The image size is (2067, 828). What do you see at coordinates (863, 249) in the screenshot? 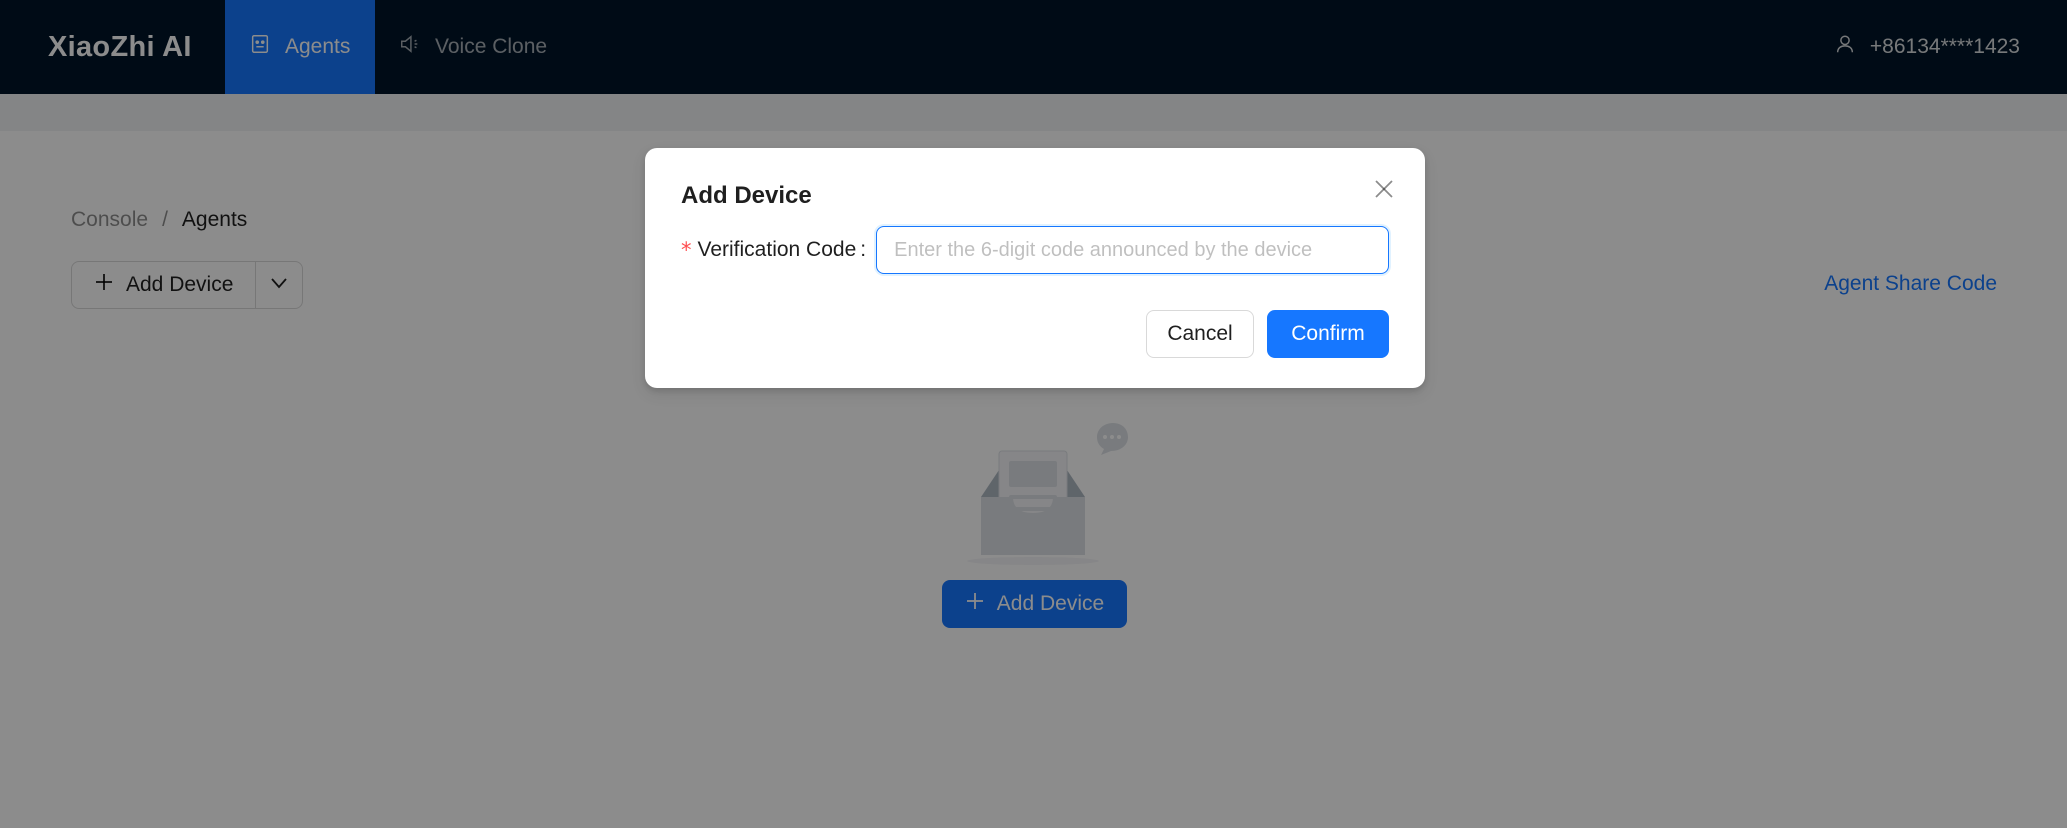
I see `label-colon: :` at bounding box center [863, 249].